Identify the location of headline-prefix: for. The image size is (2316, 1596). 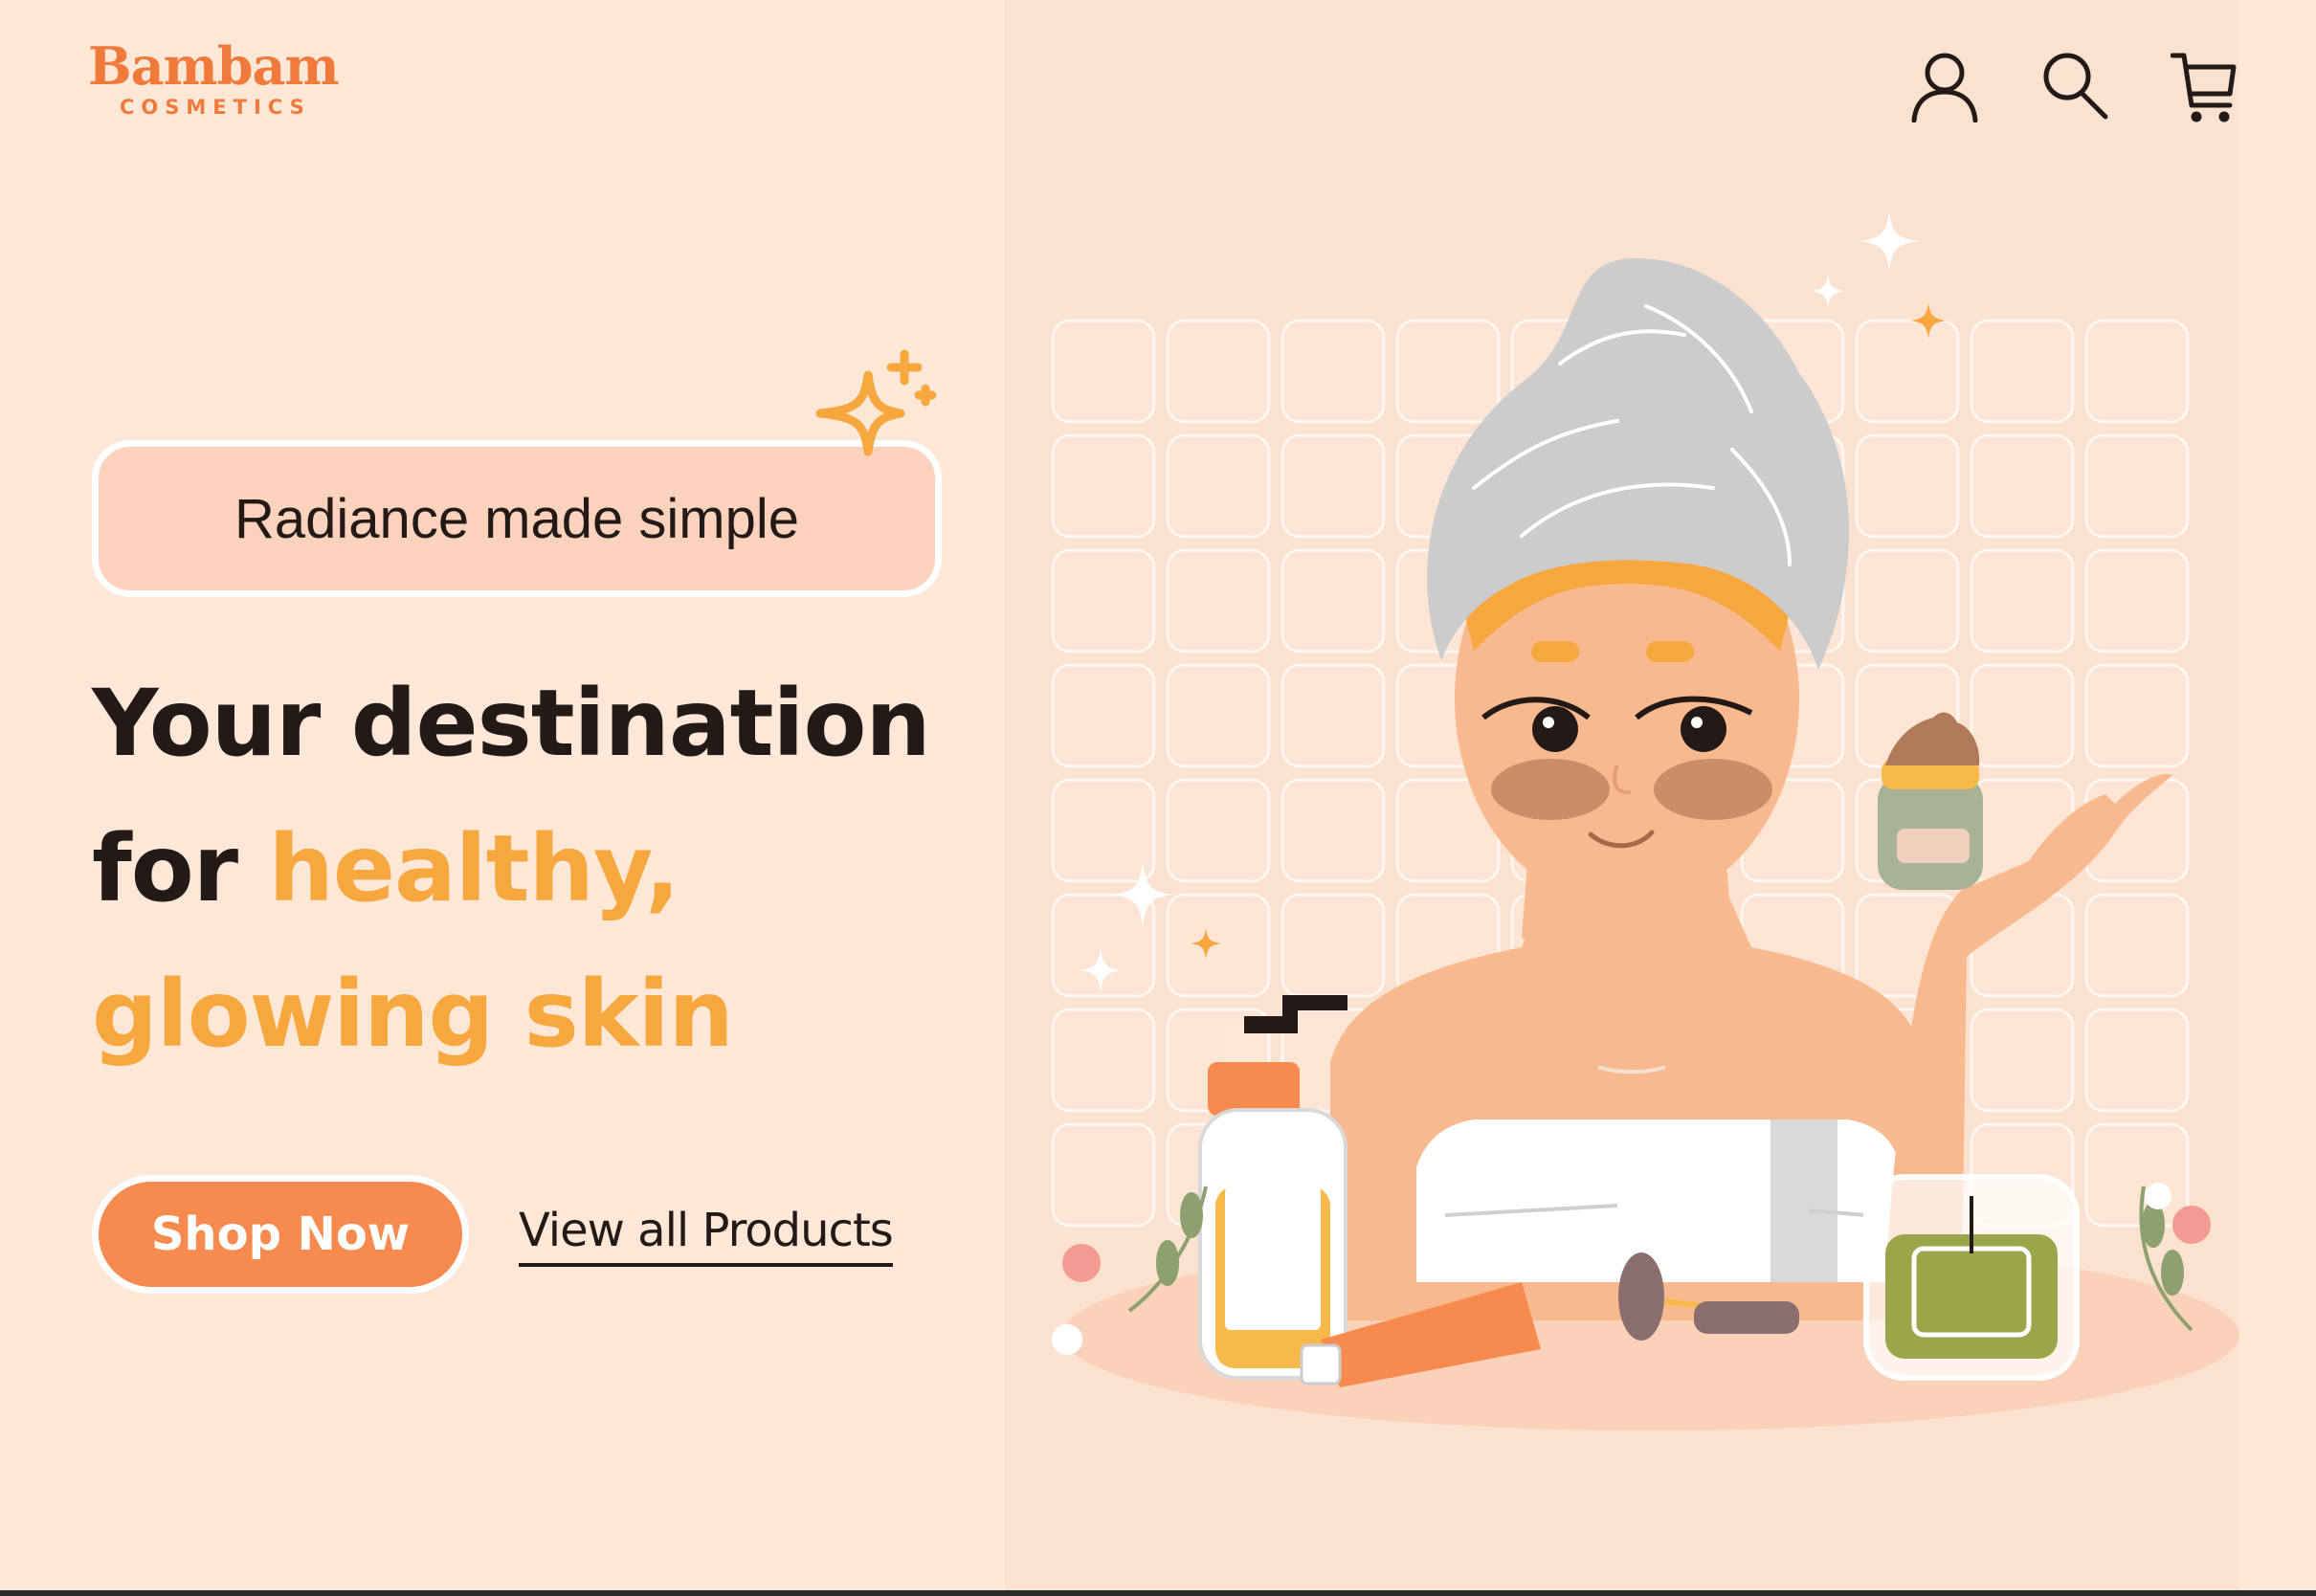
(181, 869).